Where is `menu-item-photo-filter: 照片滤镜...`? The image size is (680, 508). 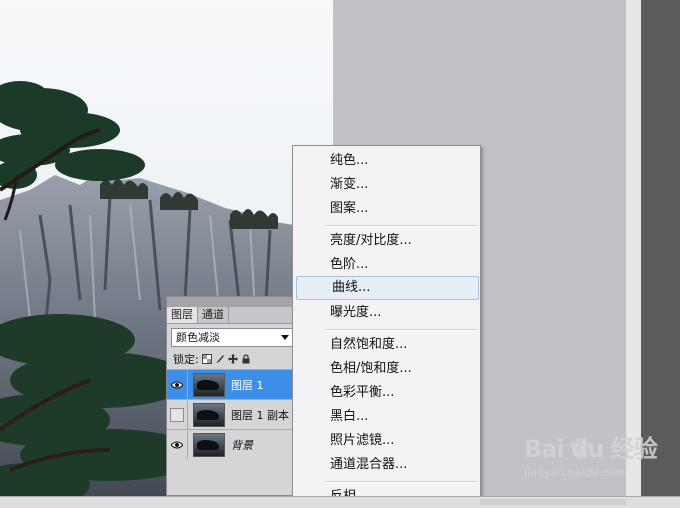
menu-item-photo-filter: 照片滤镜... is located at coordinates (386, 441).